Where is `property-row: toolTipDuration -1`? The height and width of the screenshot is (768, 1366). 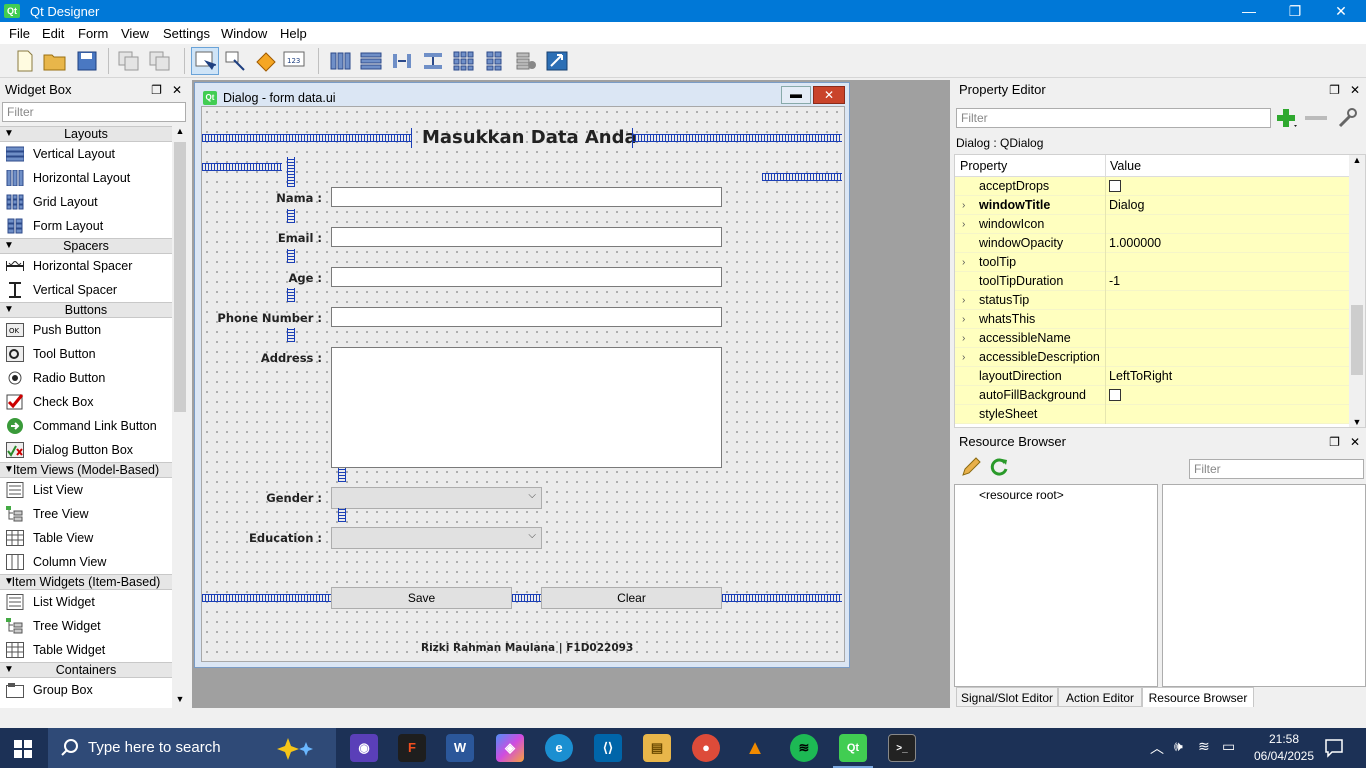 property-row: toolTipDuration -1 is located at coordinates (1160, 281).